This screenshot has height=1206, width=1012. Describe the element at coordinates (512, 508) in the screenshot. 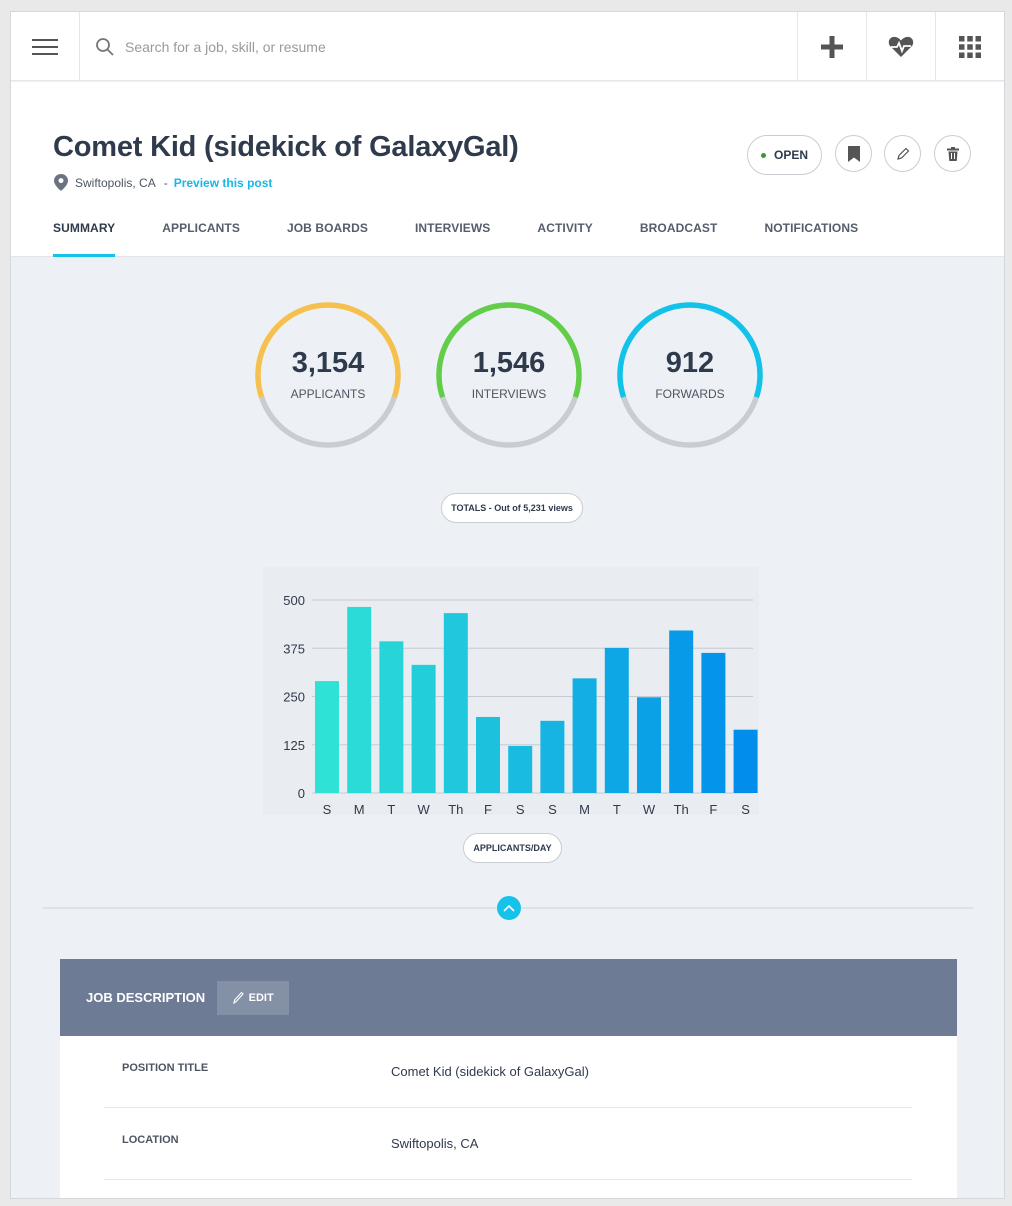

I see `totals-pill: TOTALS - Out of 5,231 views` at that location.